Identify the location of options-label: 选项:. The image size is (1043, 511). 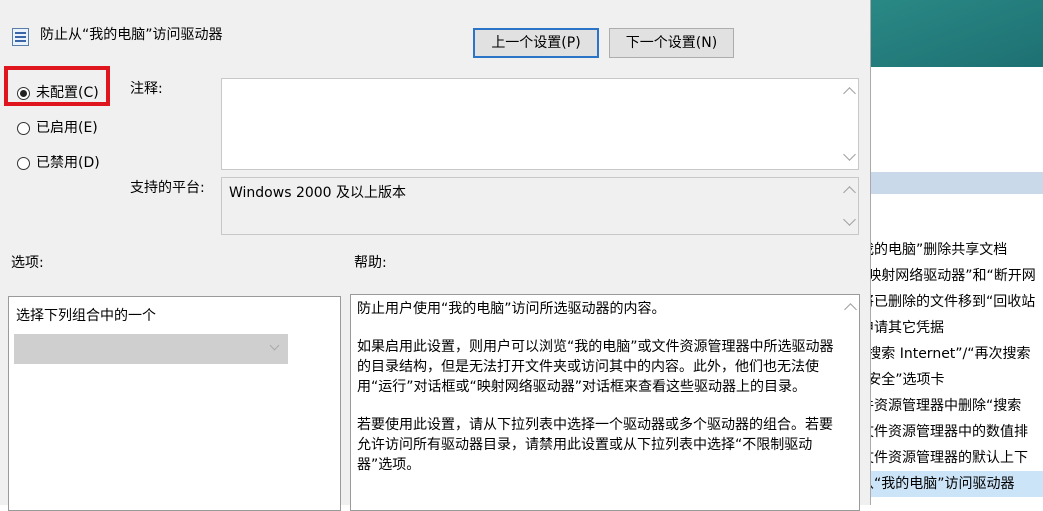
(27, 263).